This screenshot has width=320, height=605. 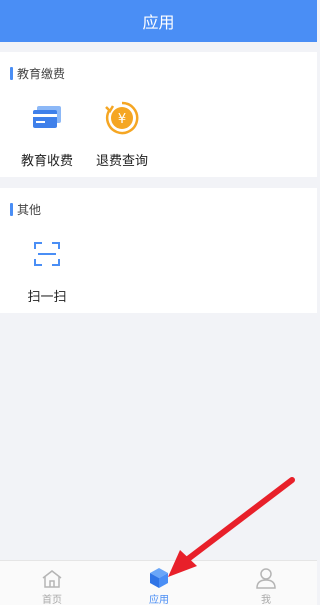 I want to click on app-label: 退费查询, so click(x=121, y=161).